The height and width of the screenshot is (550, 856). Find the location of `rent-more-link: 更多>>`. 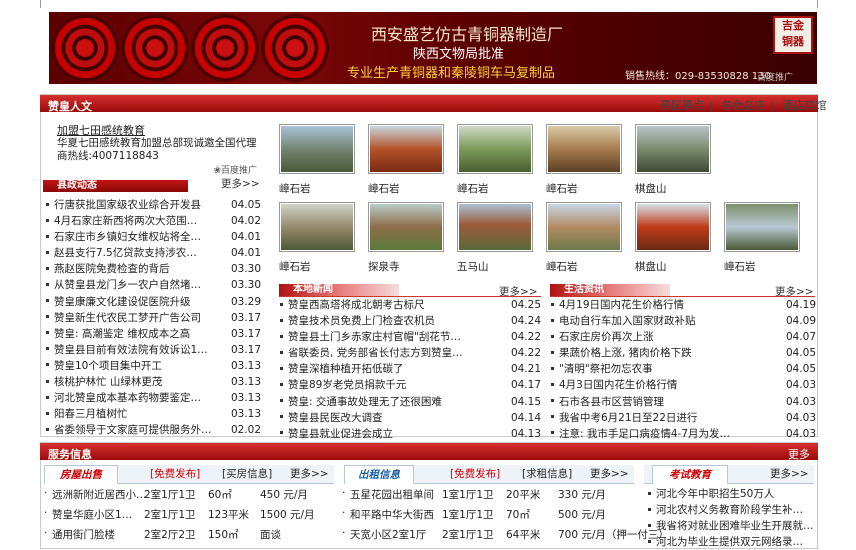

rent-more-link: 更多>> is located at coordinates (609, 474).